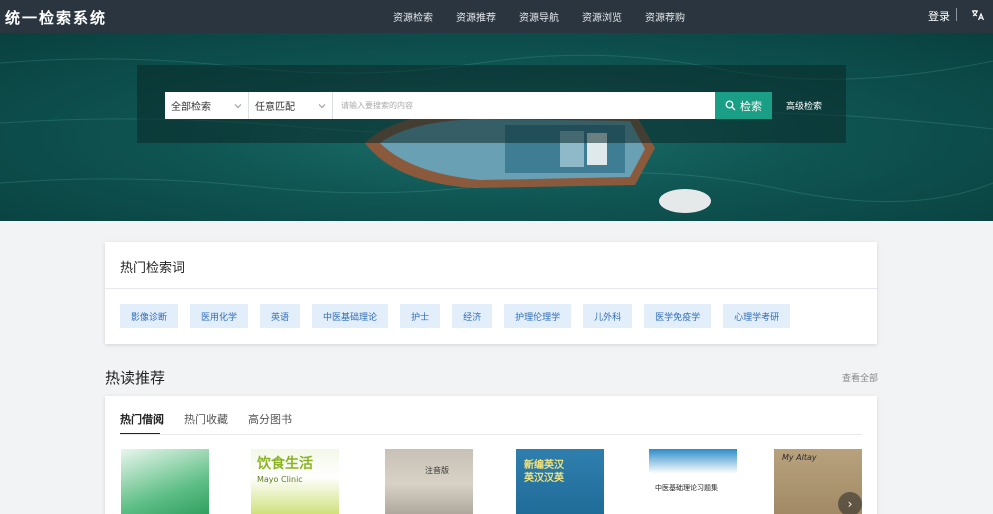 The height and width of the screenshot is (514, 993). I want to click on hot-term-tag: 医学免疫学, so click(678, 316).